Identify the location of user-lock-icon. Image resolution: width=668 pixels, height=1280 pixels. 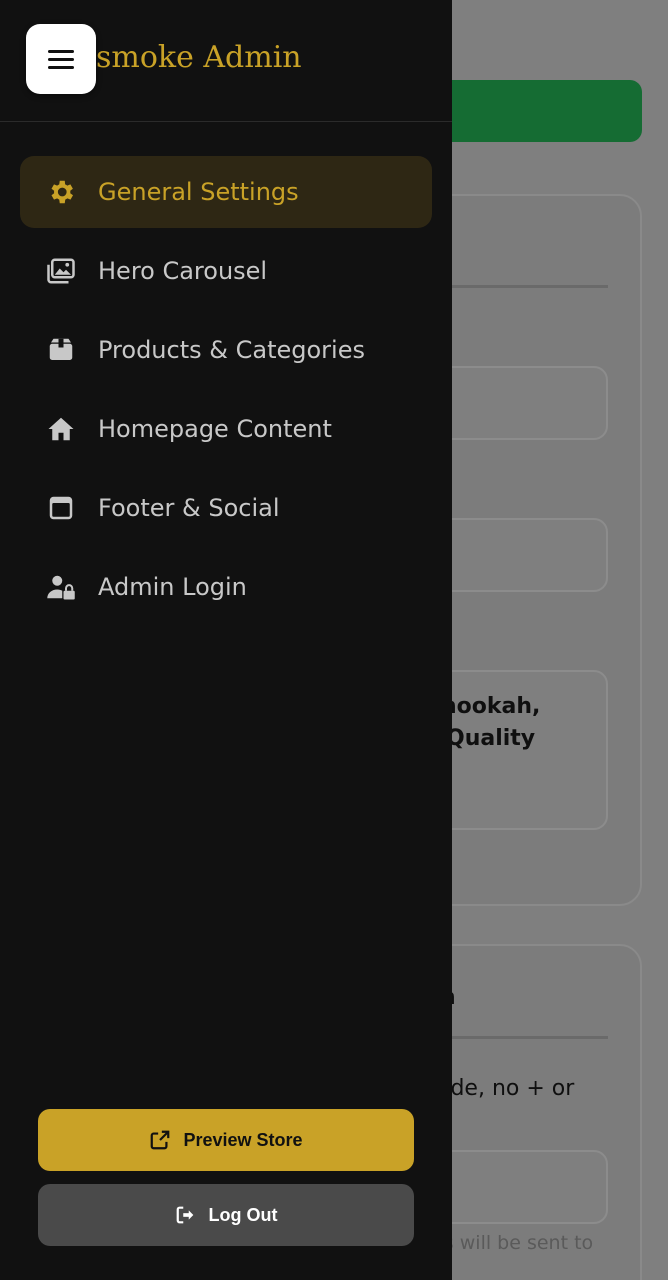
(61, 587).